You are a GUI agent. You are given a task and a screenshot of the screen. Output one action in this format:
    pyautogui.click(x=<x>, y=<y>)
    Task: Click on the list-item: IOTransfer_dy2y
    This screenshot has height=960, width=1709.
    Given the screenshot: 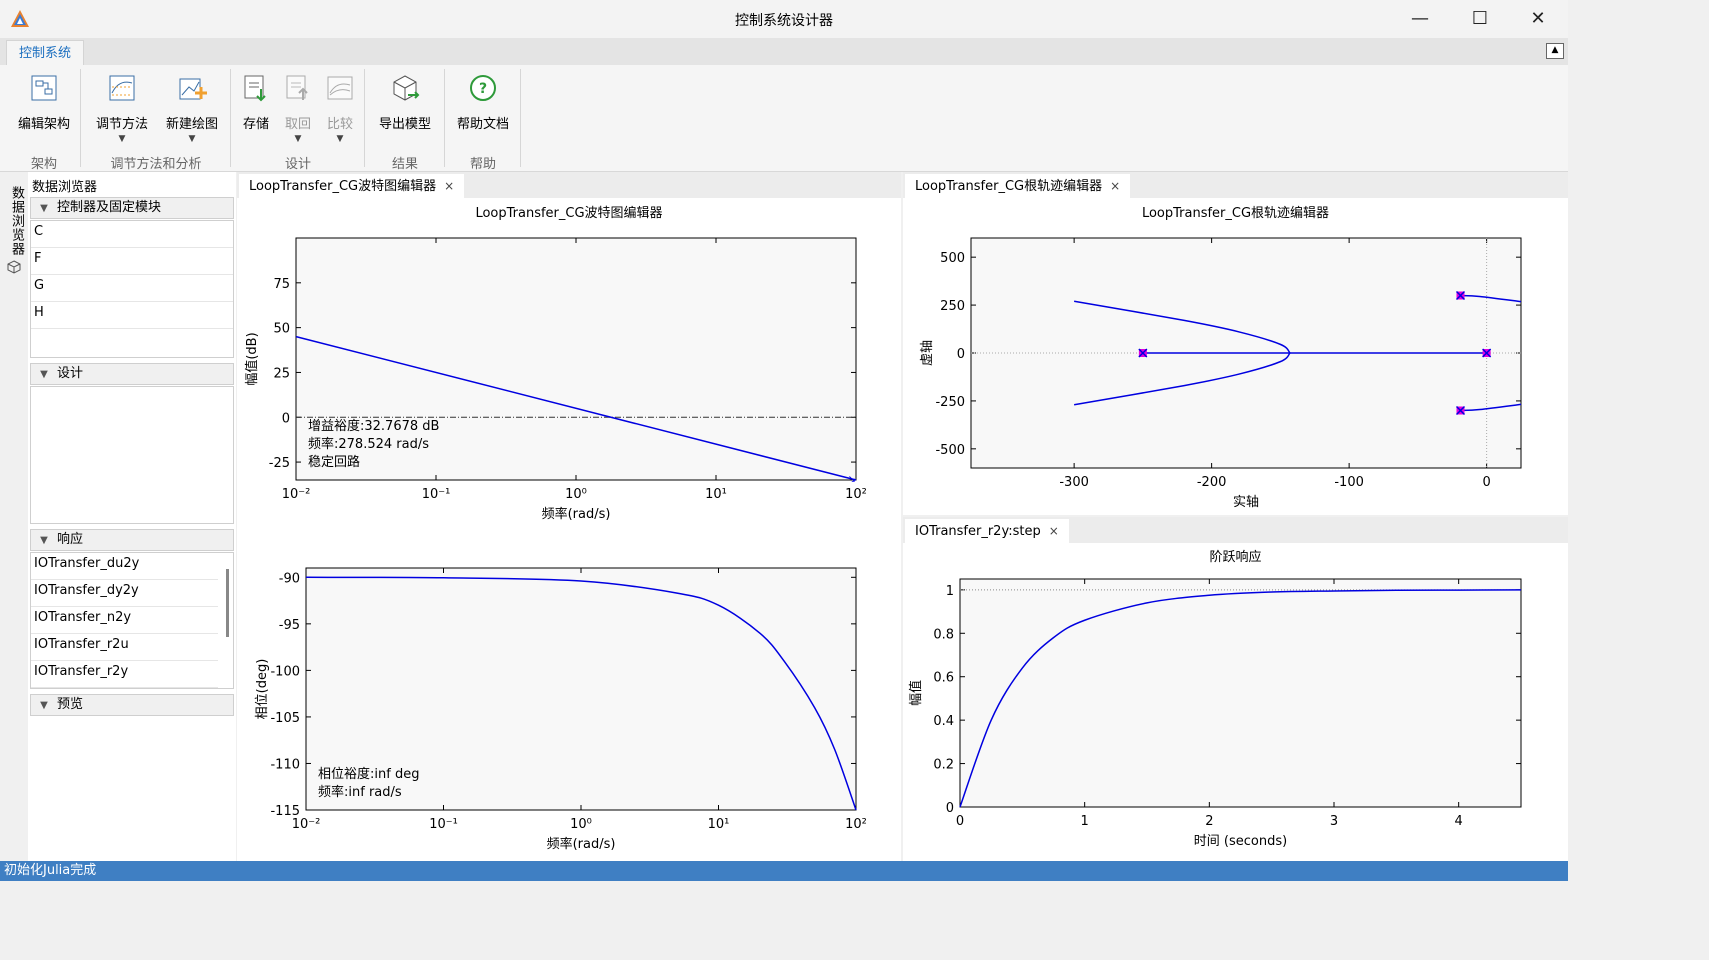 What is the action you would take?
    pyautogui.click(x=124, y=593)
    